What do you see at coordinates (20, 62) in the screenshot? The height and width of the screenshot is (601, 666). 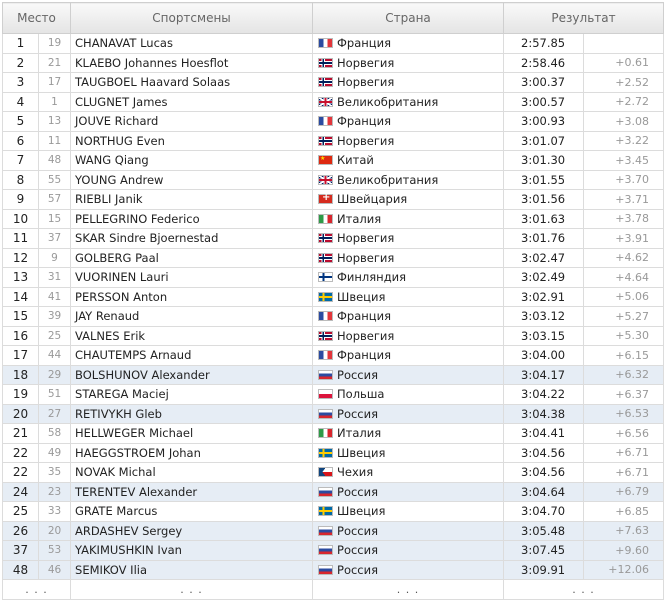 I see `place-cell: 2` at bounding box center [20, 62].